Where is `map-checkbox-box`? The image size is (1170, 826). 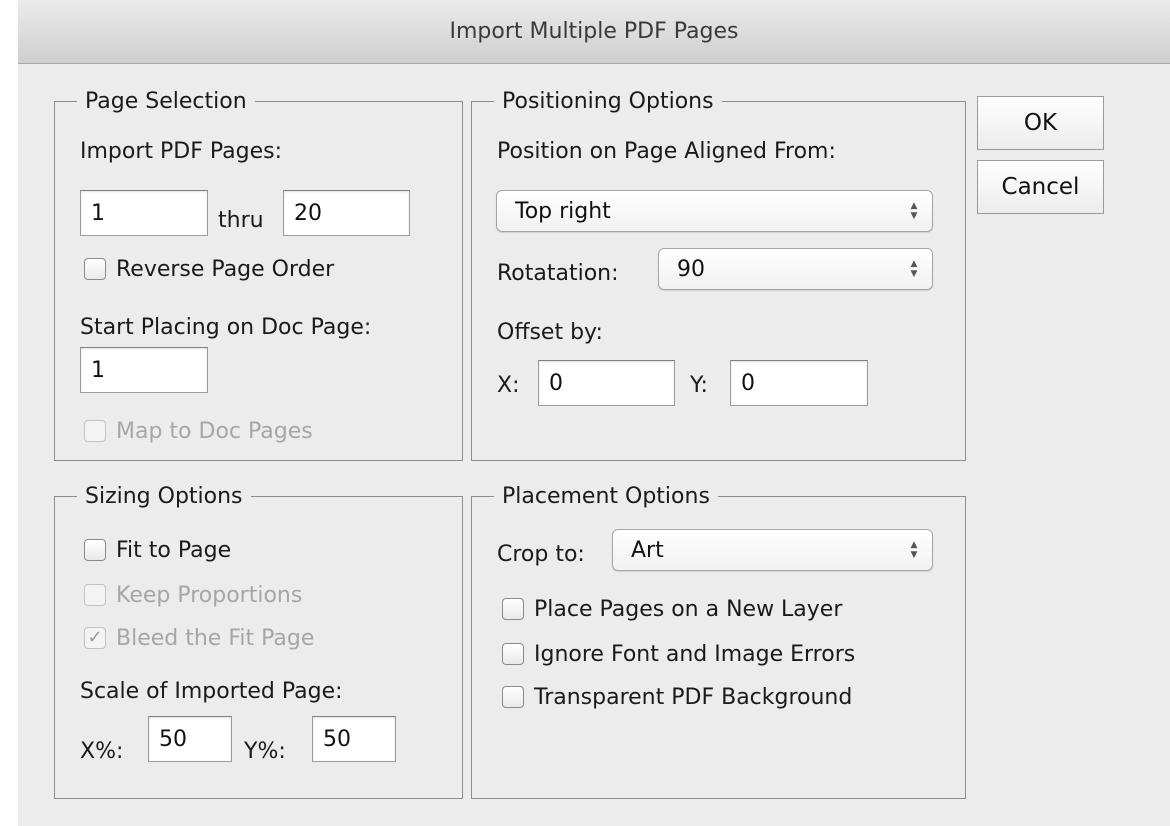
map-checkbox-box is located at coordinates (95, 431).